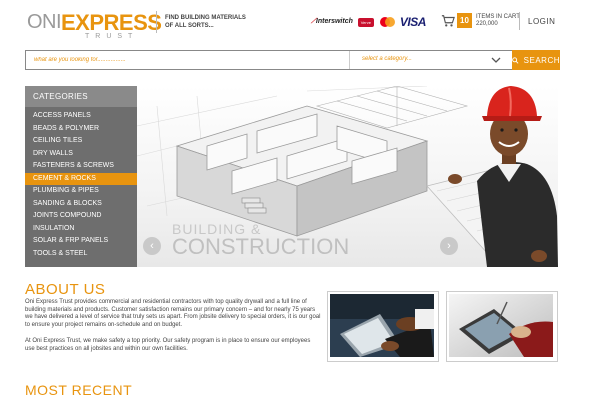 This screenshot has height=400, width=600. Describe the element at coordinates (81, 129) in the screenshot. I see `category-item: BEADS & POLYMER` at that location.